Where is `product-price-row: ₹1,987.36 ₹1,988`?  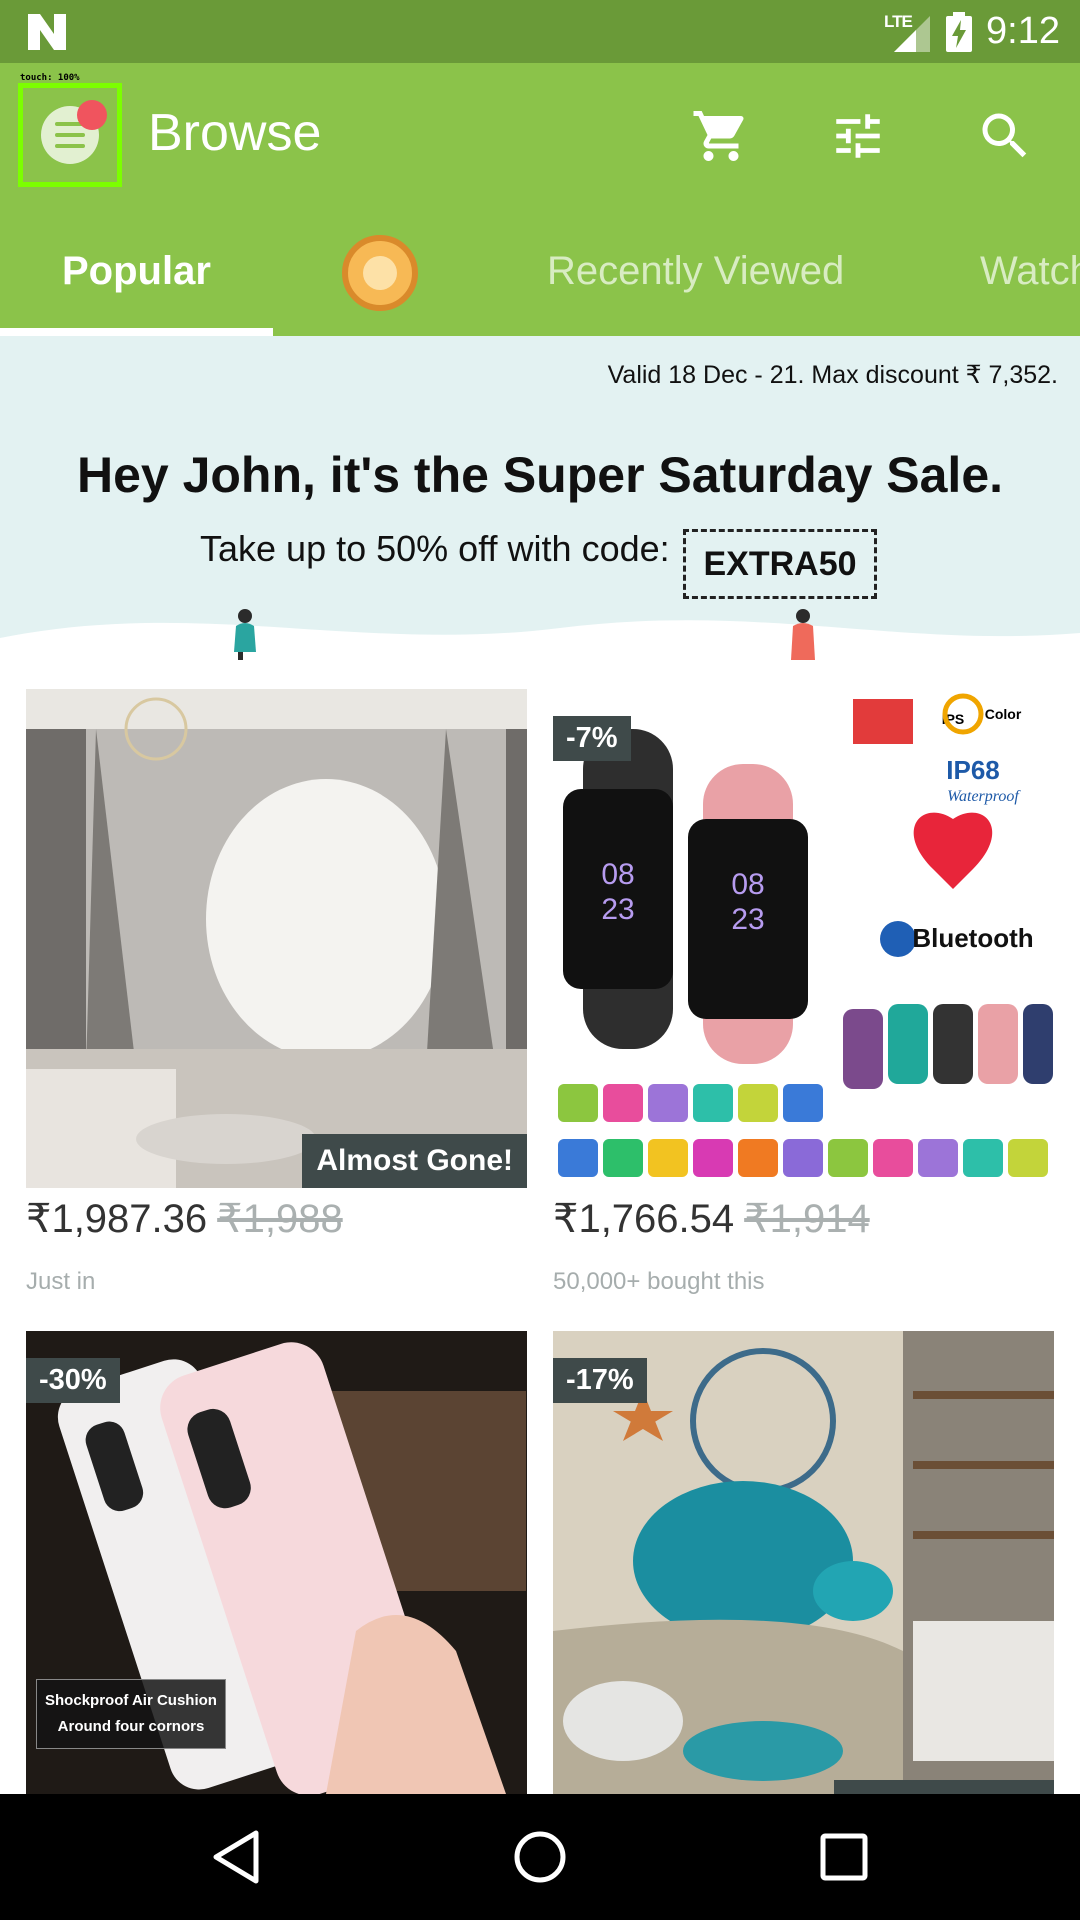
product-price-row: ₹1,987.36 ₹1,988 is located at coordinates (184, 1219).